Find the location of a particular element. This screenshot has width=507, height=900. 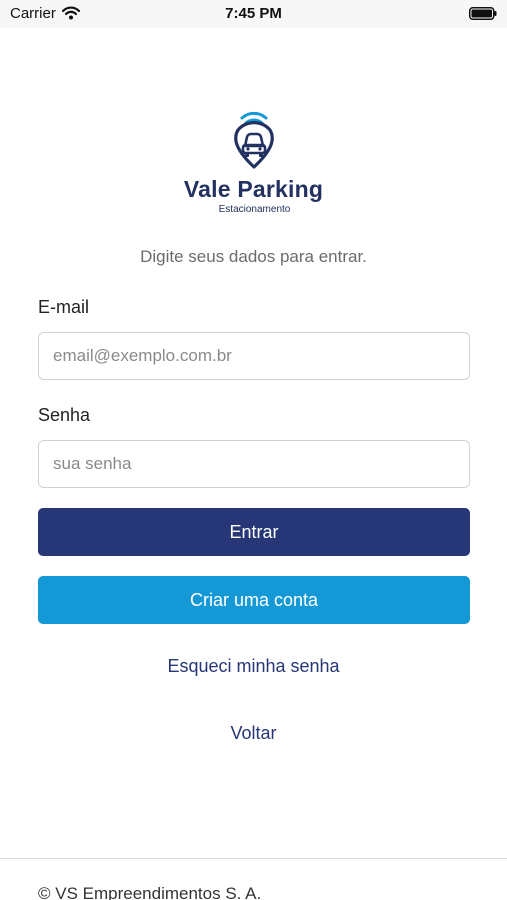

footer-divider is located at coordinates (253, 858).